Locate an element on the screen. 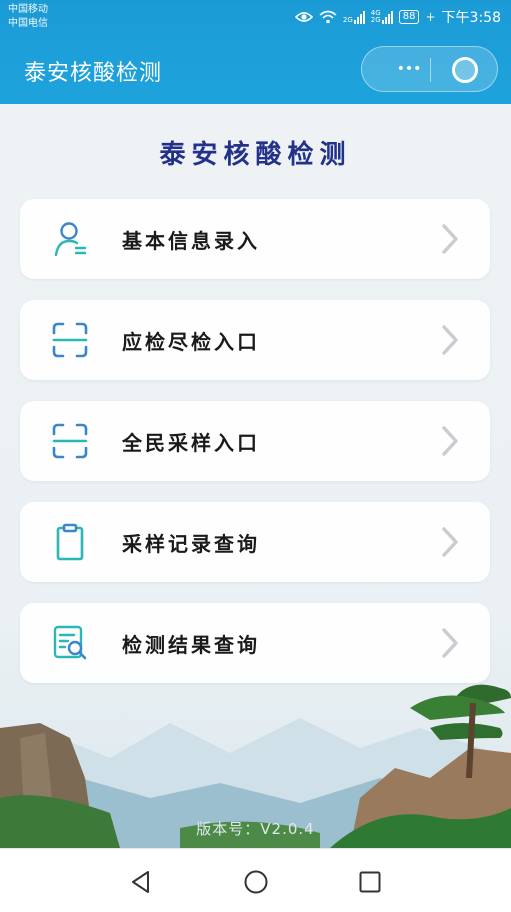 The image size is (511, 912). network-type-1: 2G is located at coordinates (347, 20).